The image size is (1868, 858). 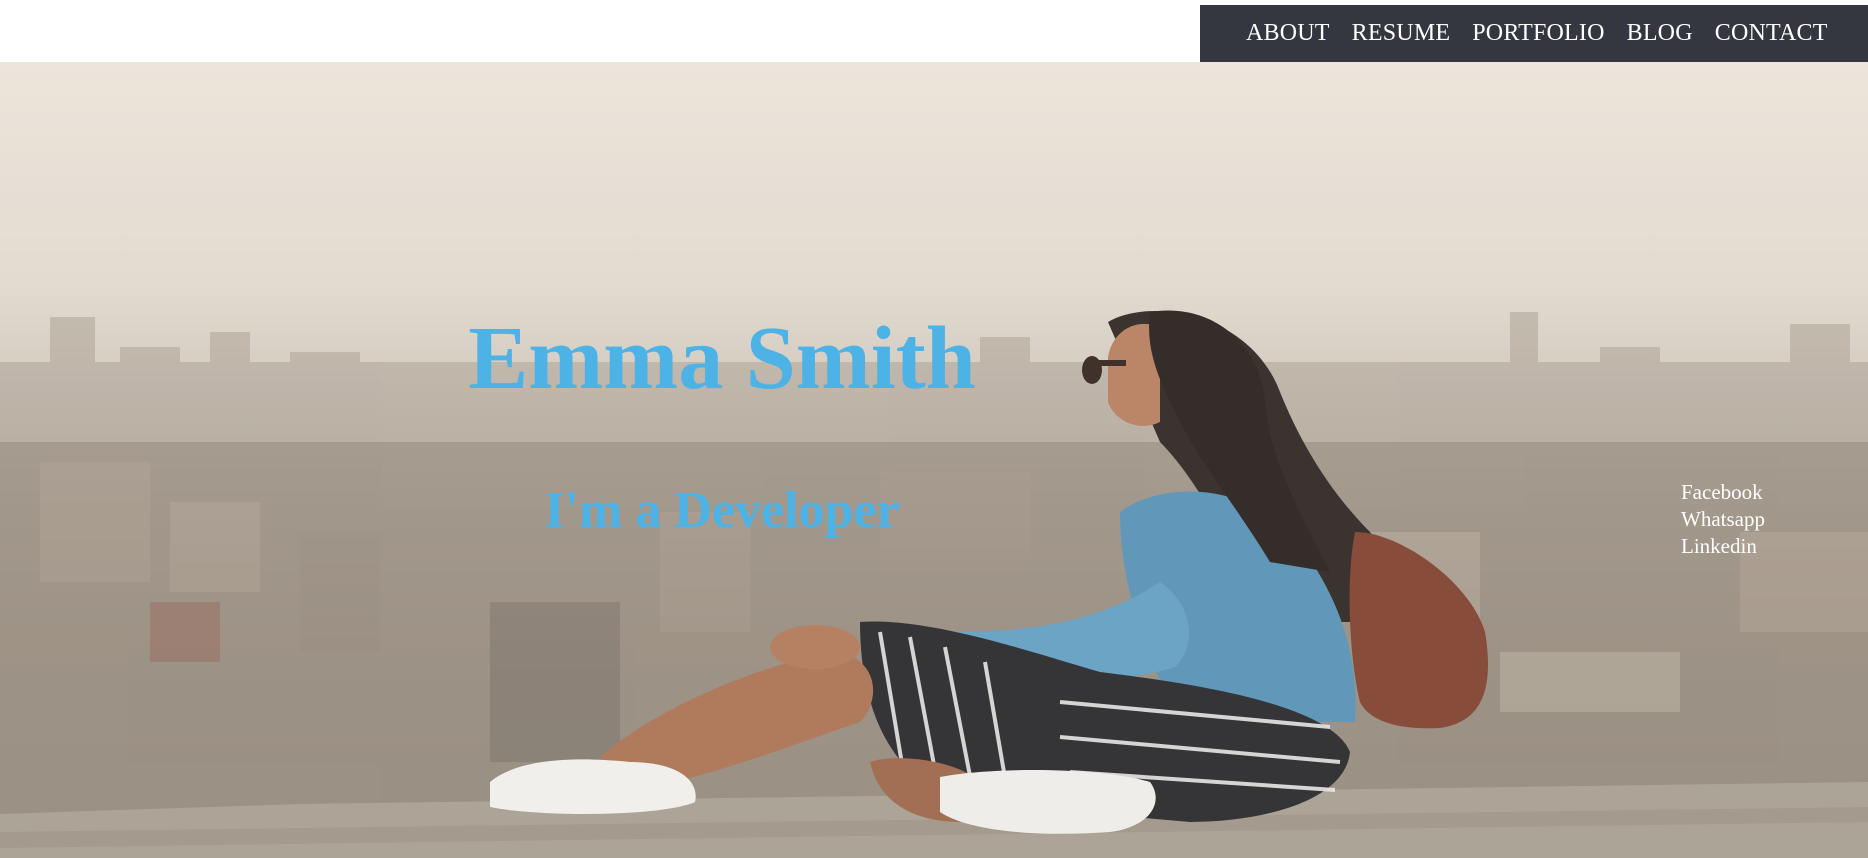 What do you see at coordinates (722, 510) in the screenshot?
I see `hero-tagline: I'm a Developer` at bounding box center [722, 510].